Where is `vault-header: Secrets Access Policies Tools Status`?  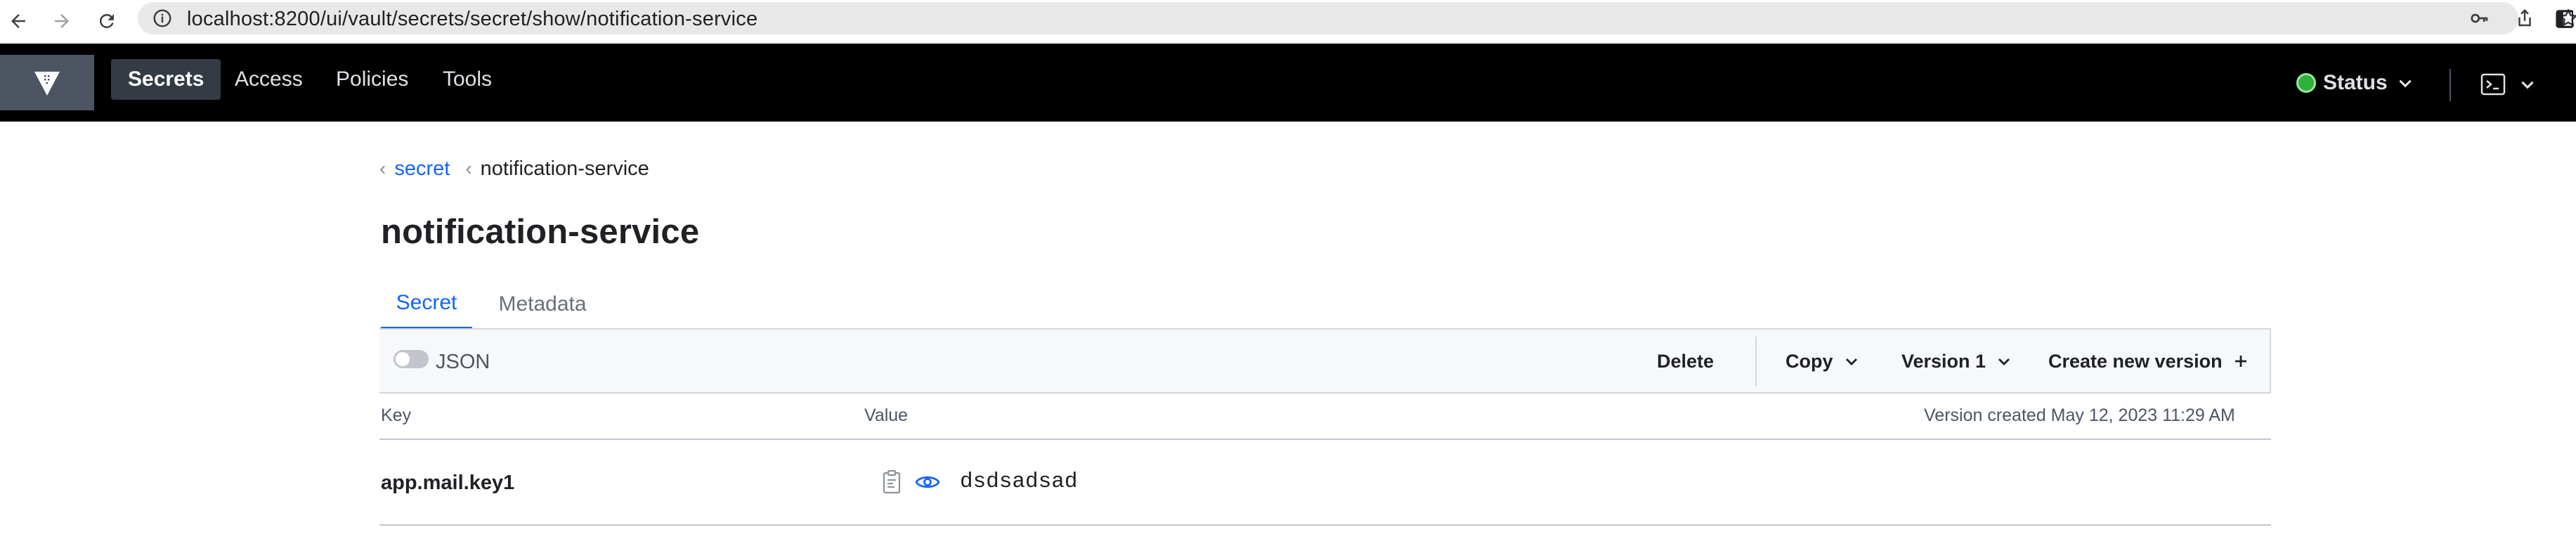
vault-header: Secrets Access Policies Tools Status is located at coordinates (1288, 83).